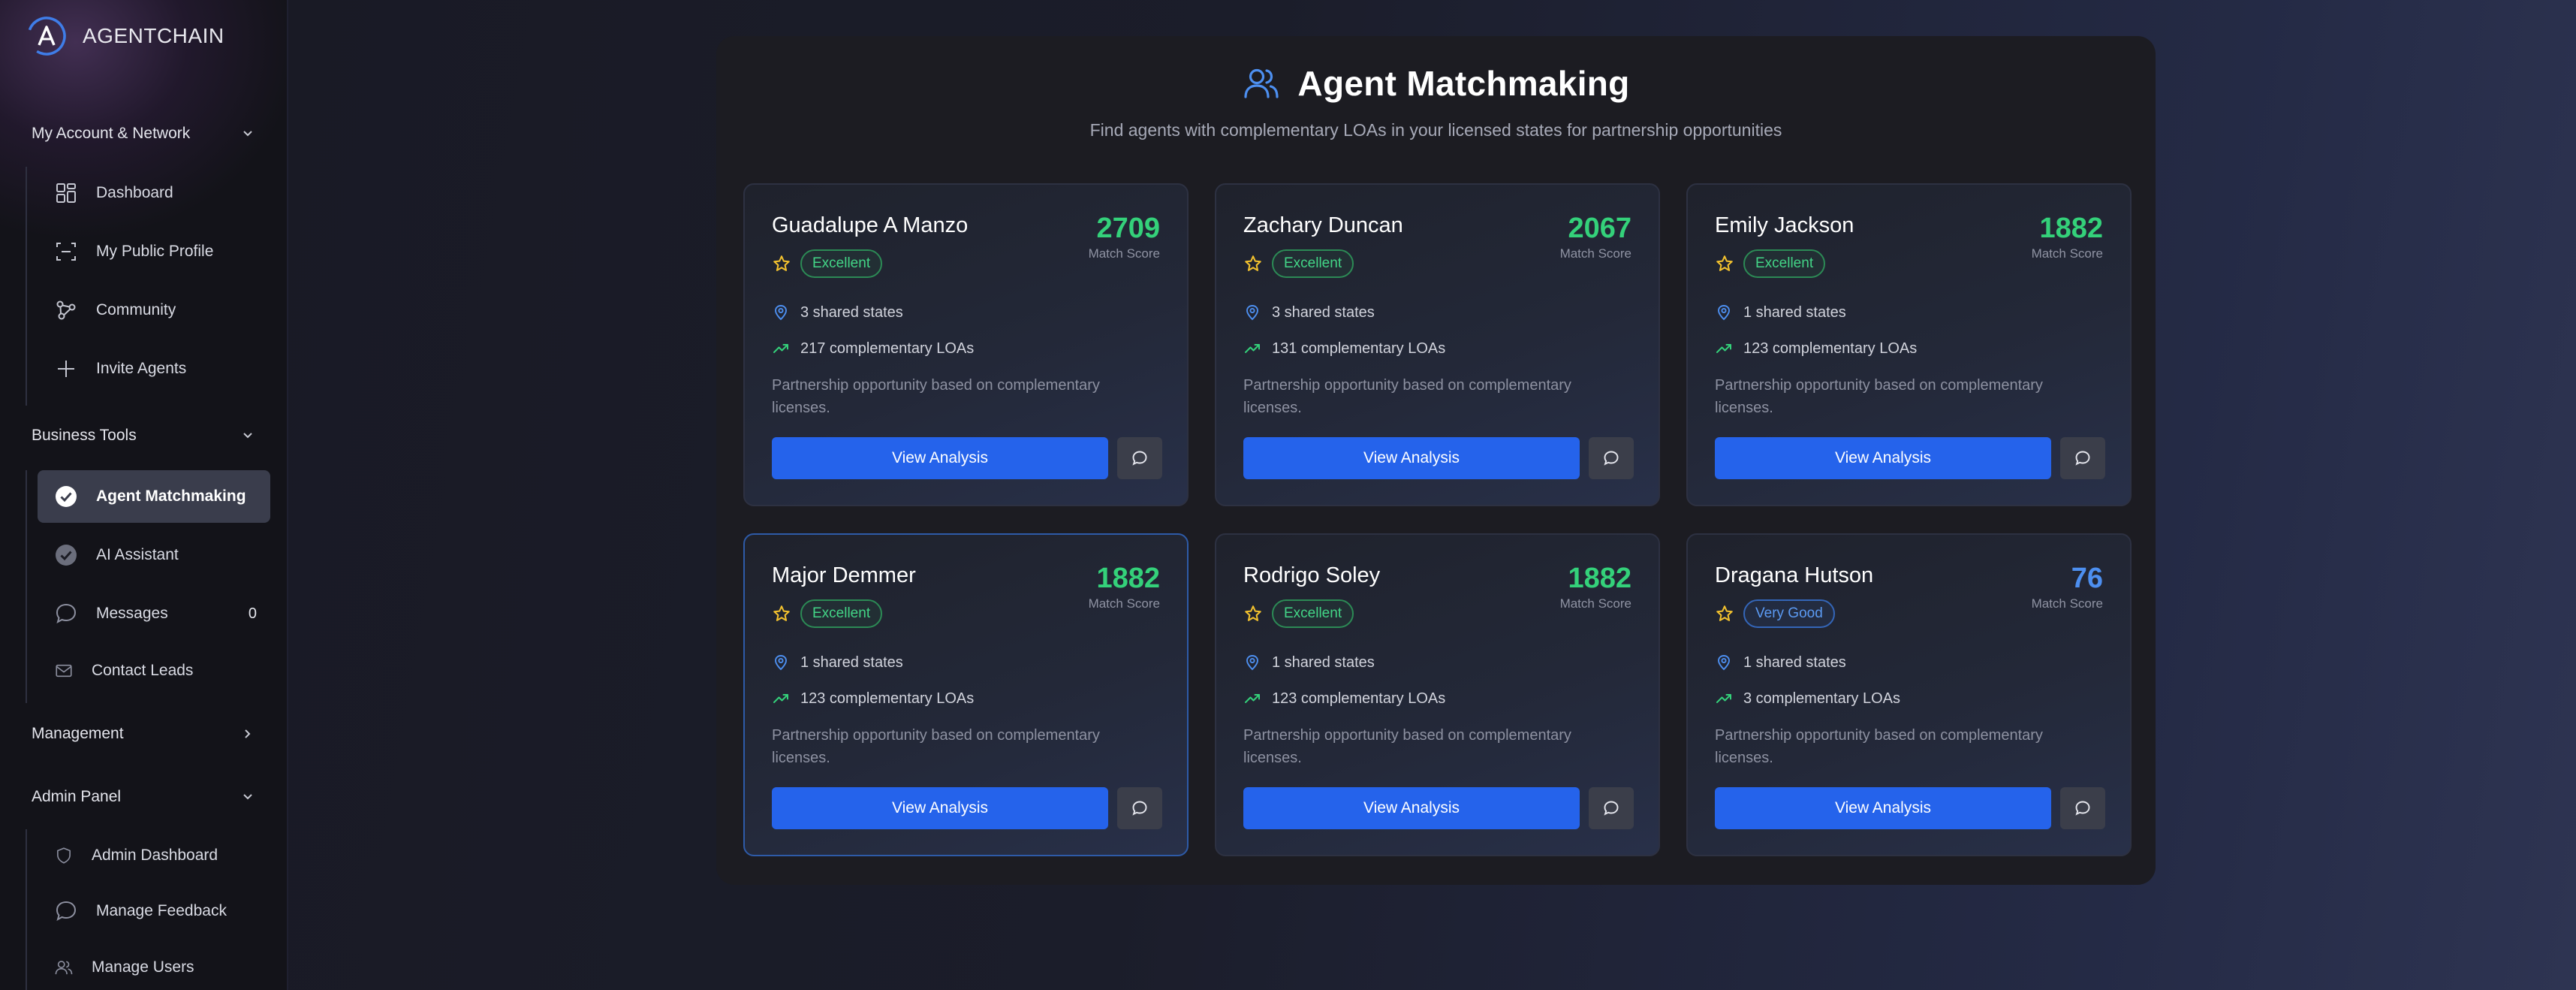 The height and width of the screenshot is (990, 2576). Describe the element at coordinates (154, 965) in the screenshot. I see `sidebar-item-manage-users: Manage Users` at that location.